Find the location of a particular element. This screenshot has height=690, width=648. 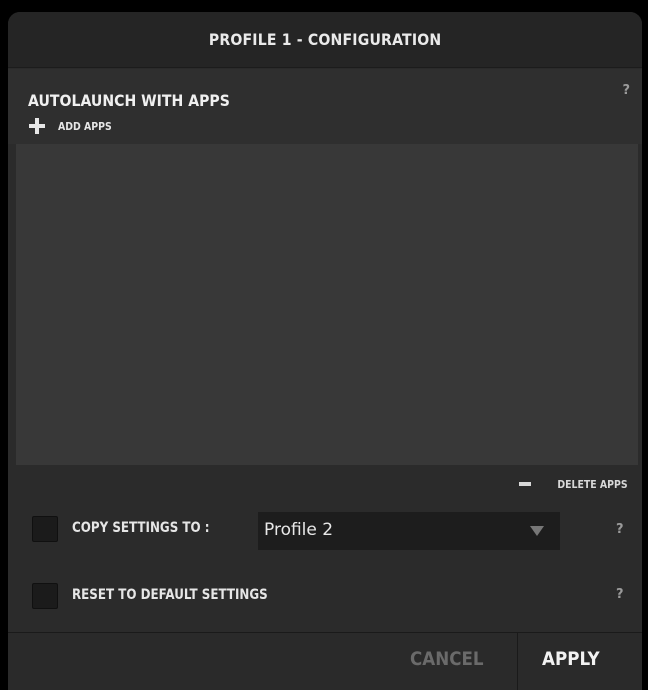

copy-settings-label: COPY SETTINGS TO : is located at coordinates (141, 528).